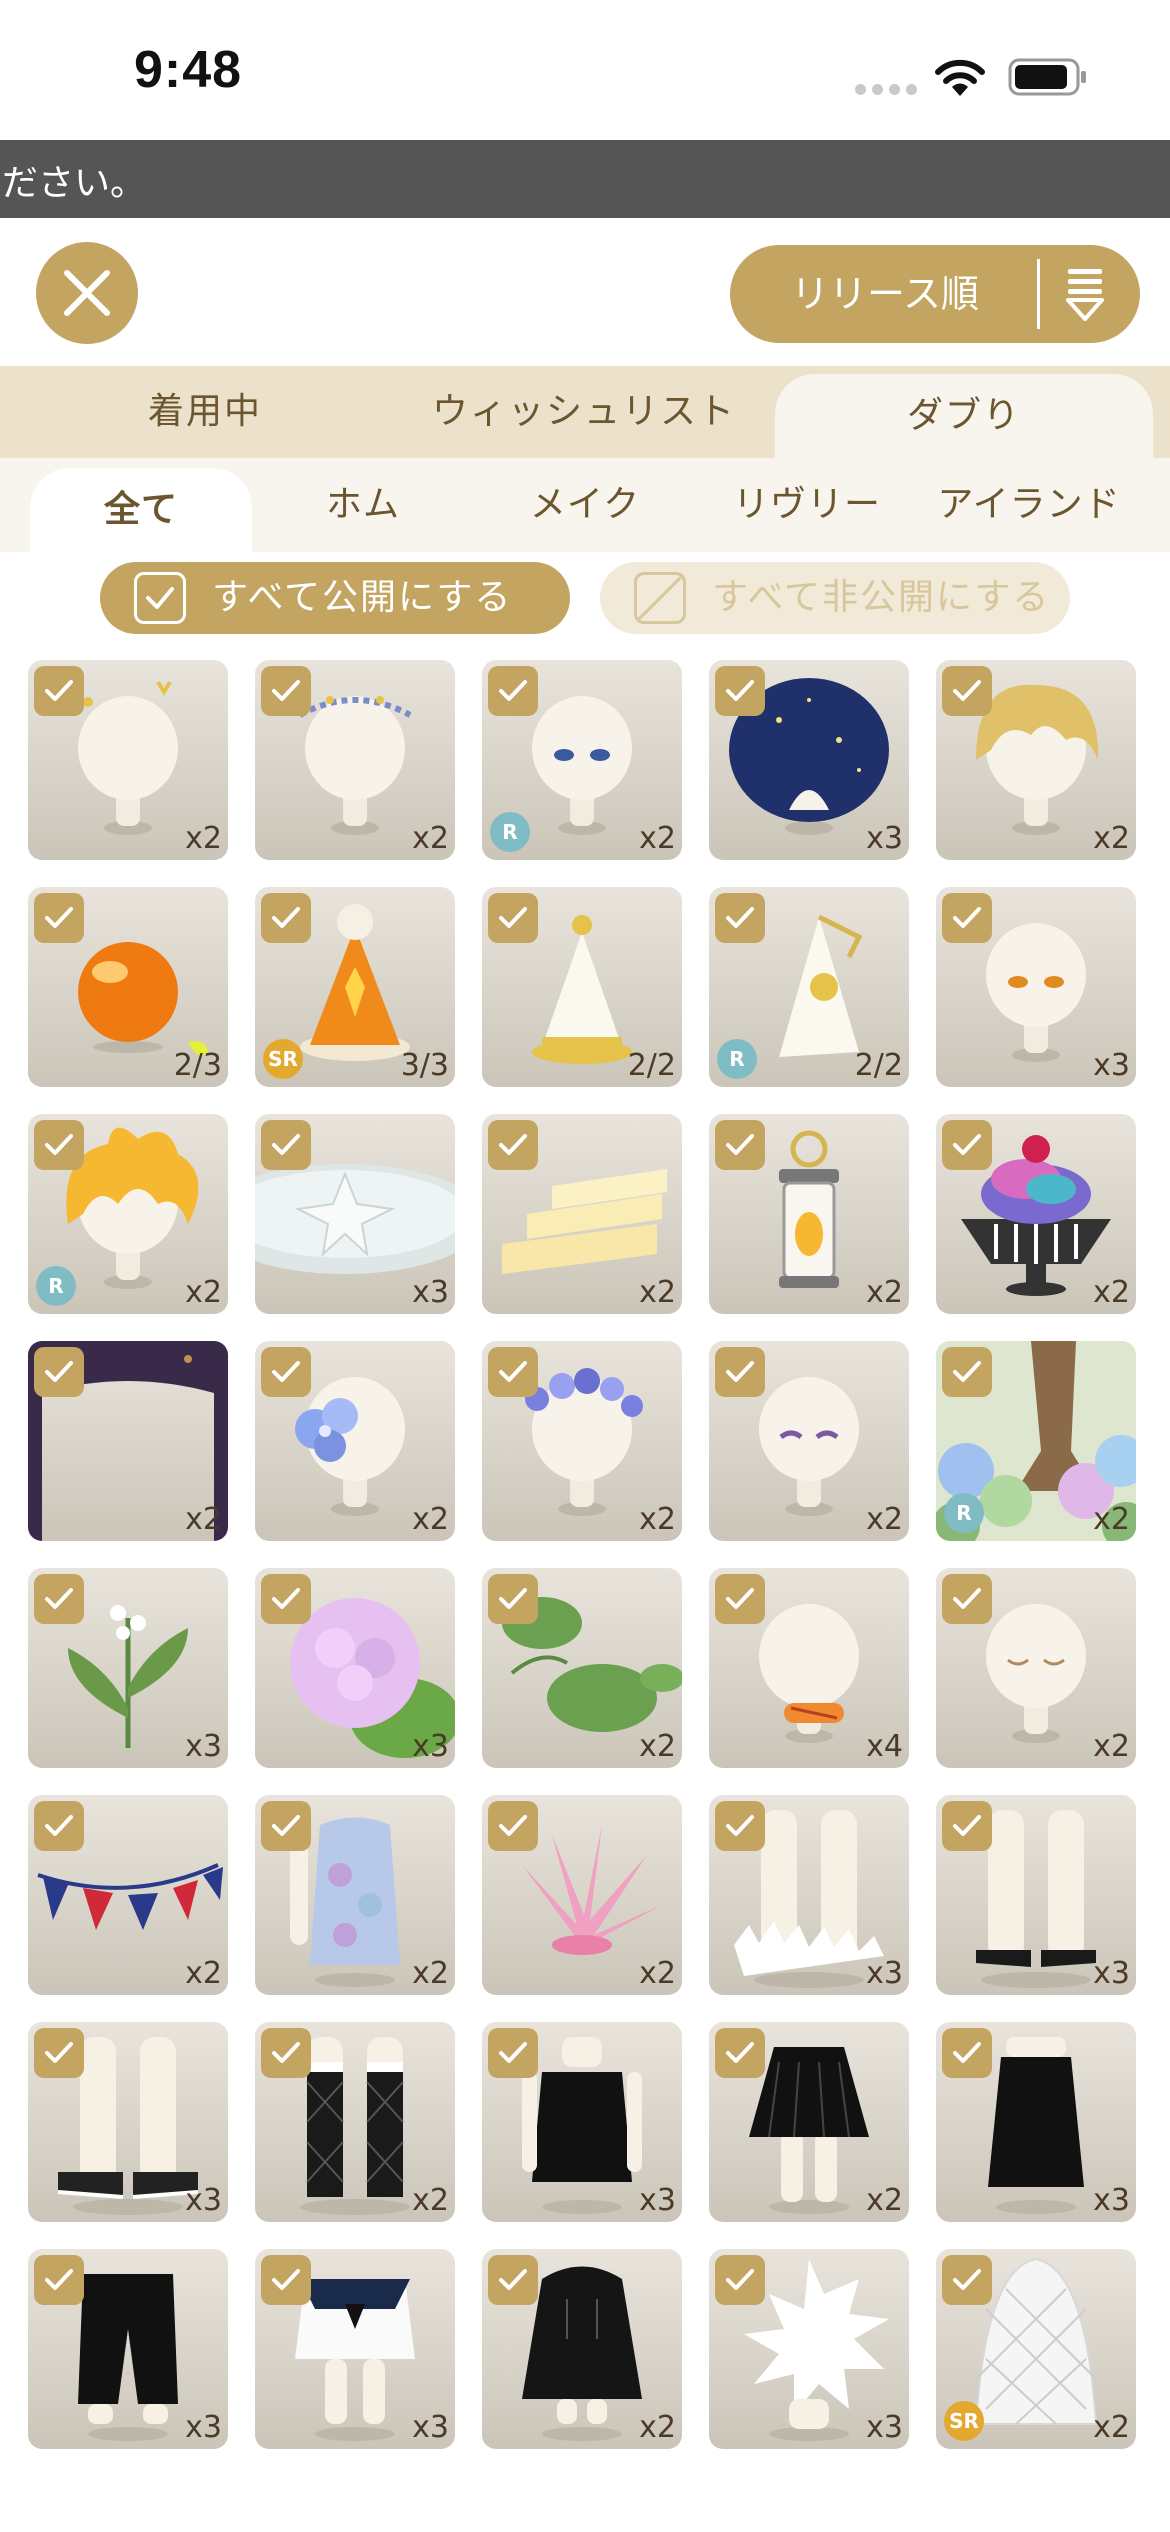 Image resolution: width=1170 pixels, height=2532 pixels. I want to click on battery-icon, so click(1047, 77).